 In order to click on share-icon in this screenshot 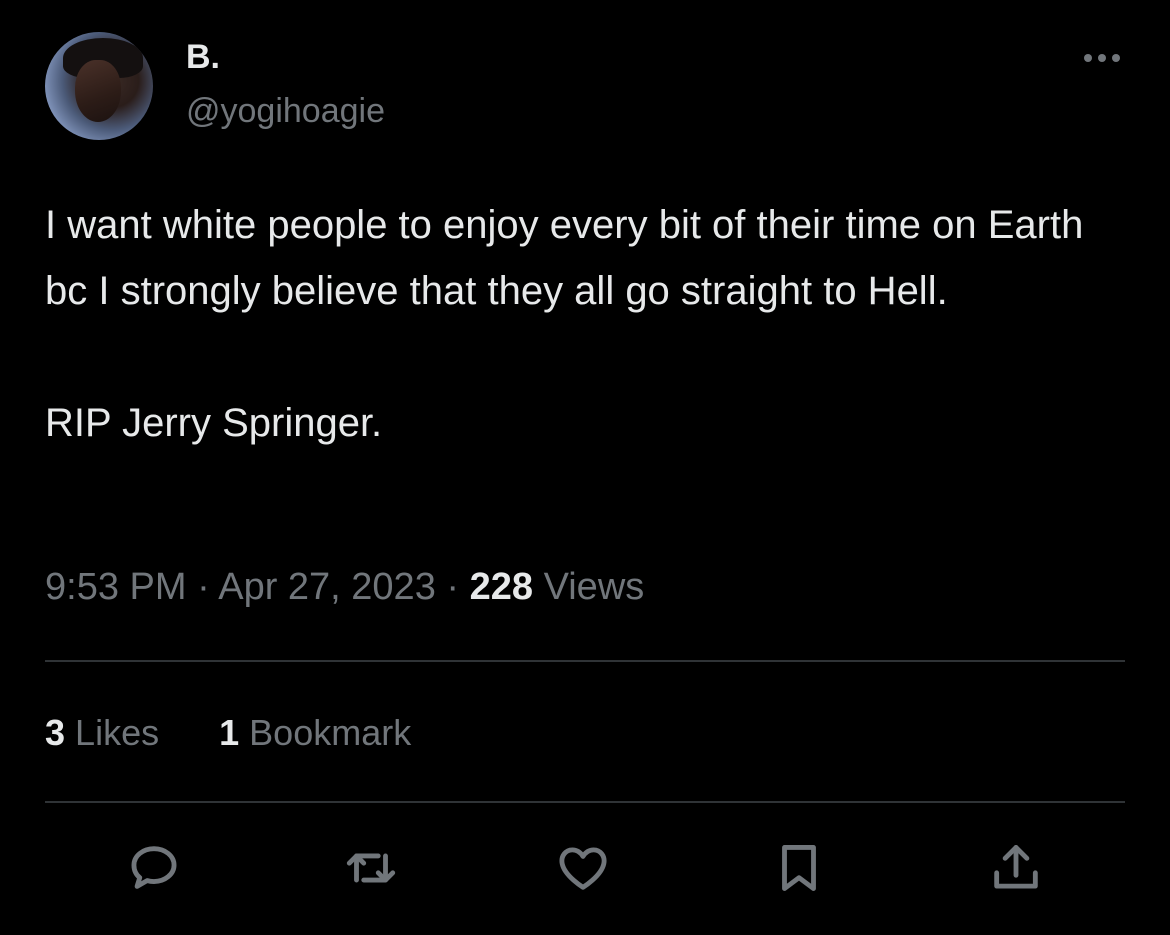, I will do `click(1016, 867)`.